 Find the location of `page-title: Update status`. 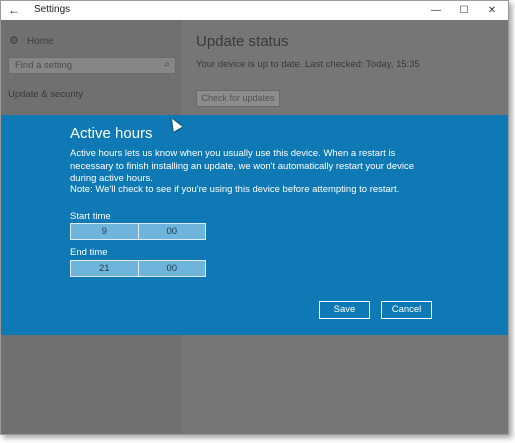

page-title: Update status is located at coordinates (242, 41).